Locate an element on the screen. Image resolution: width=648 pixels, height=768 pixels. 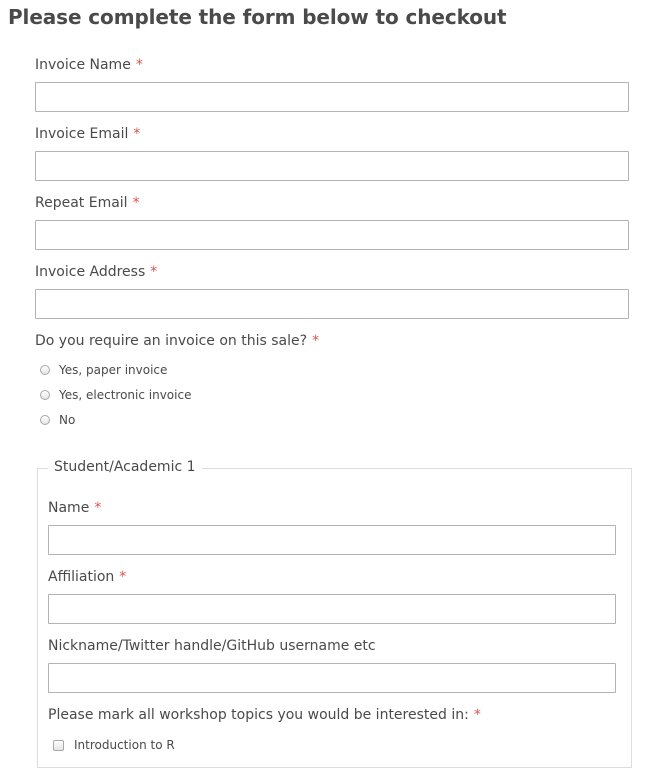
topic-label: Introduction to R is located at coordinates (124, 745).